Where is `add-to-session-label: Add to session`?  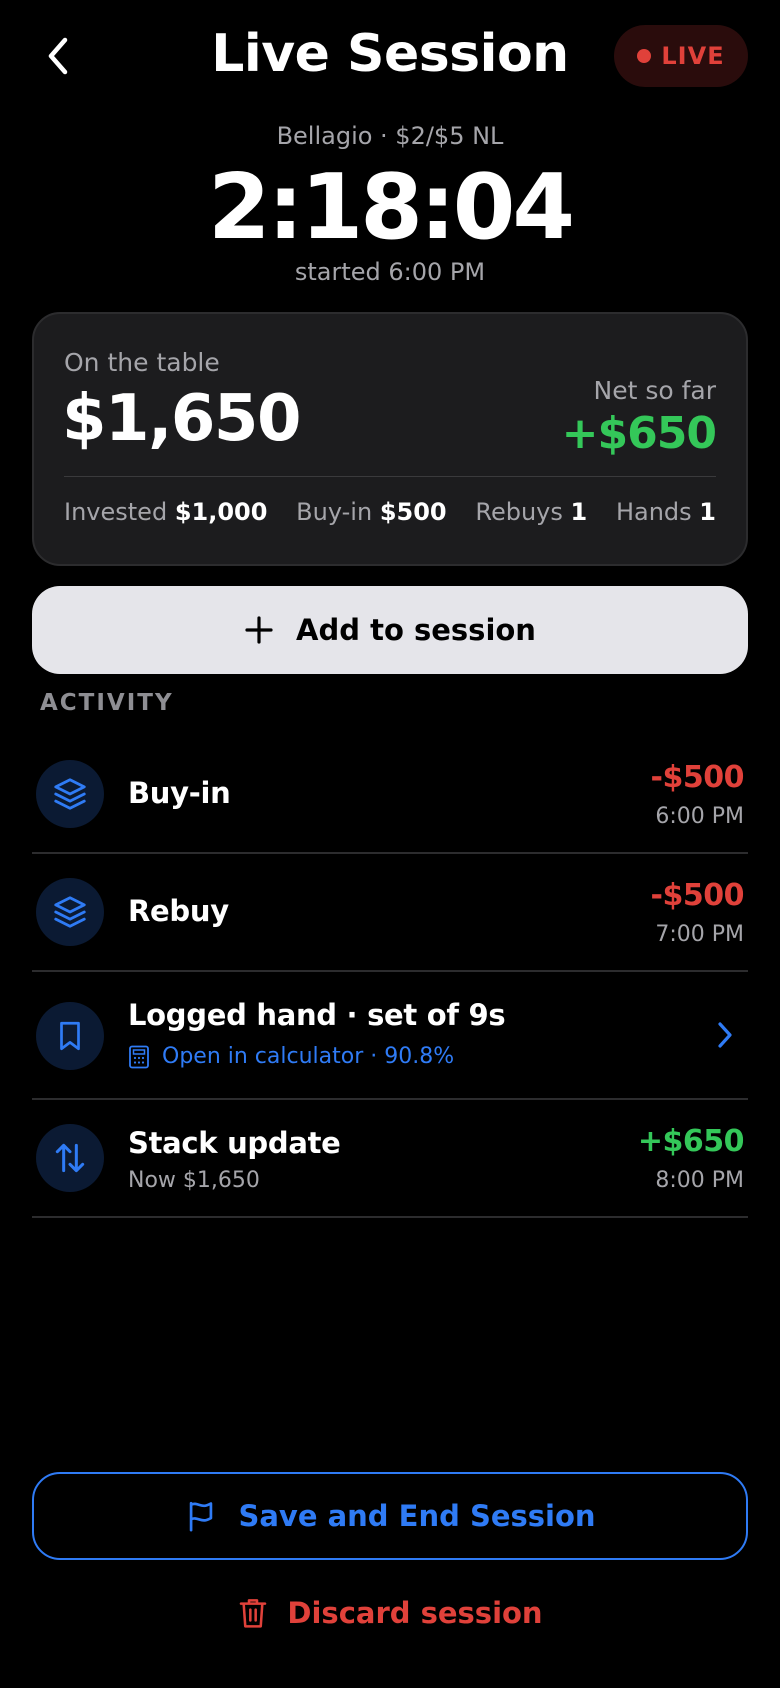 add-to-session-label: Add to session is located at coordinates (416, 630).